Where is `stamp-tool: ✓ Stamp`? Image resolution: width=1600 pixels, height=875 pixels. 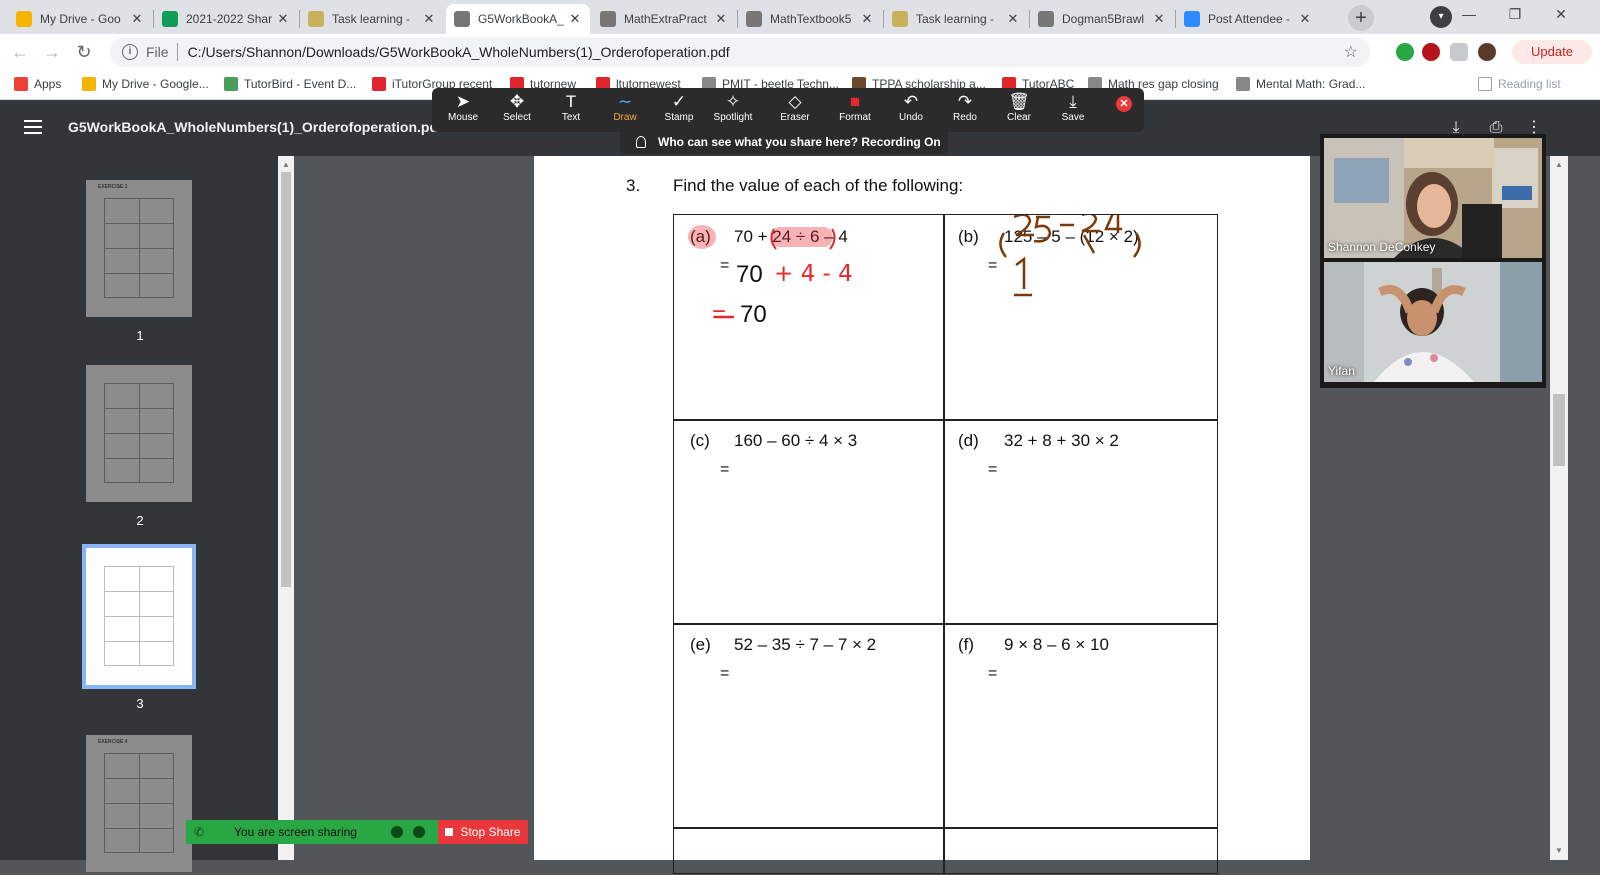 stamp-tool: ✓ Stamp is located at coordinates (679, 107).